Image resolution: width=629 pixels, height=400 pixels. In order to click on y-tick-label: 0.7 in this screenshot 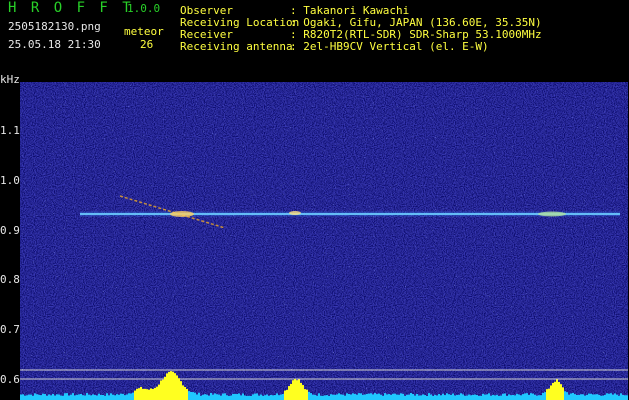, I will do `click(10, 329)`.